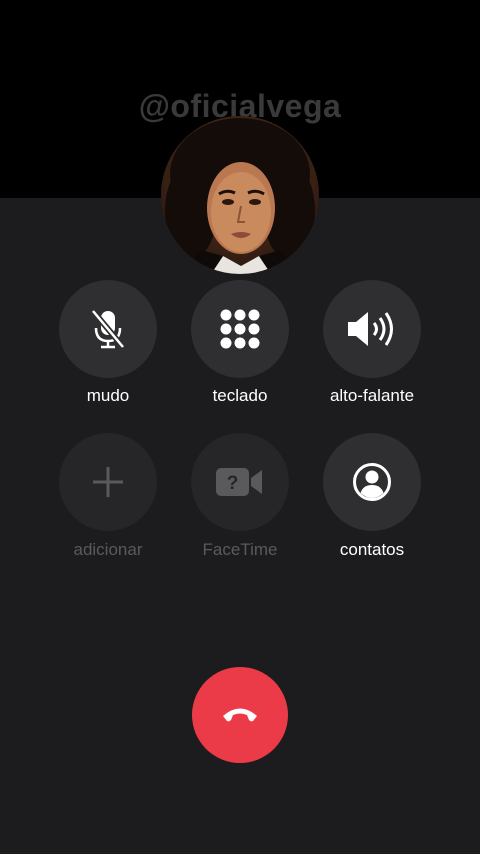  I want to click on facetime-button: ?, so click(240, 482).